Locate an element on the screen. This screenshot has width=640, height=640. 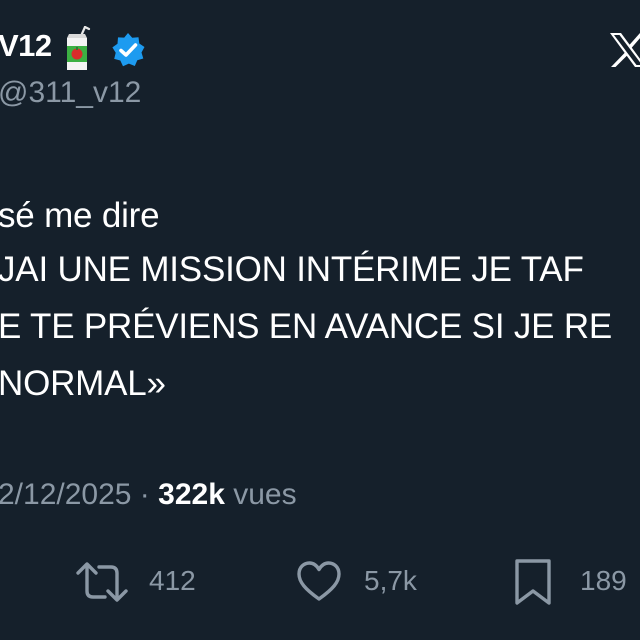
tweet-date: 2/12/2025 is located at coordinates (65, 494).